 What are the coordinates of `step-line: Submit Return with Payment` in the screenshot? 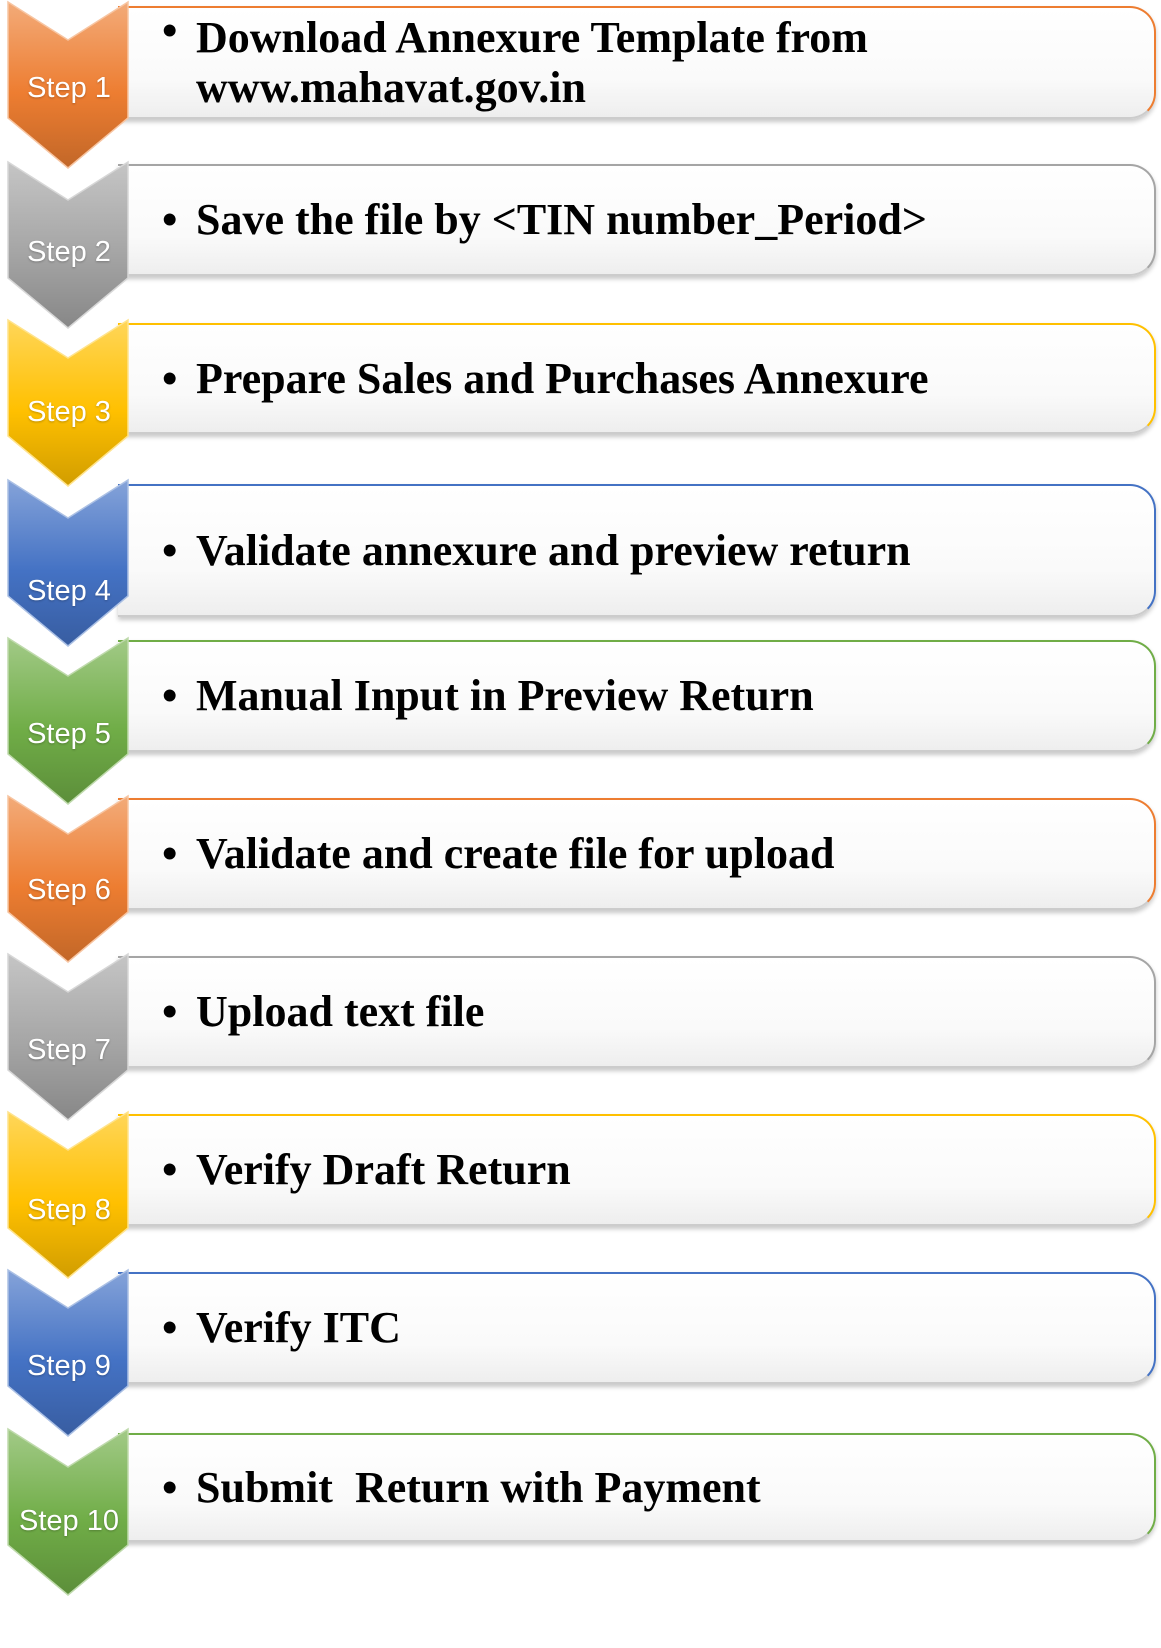 It's located at (478, 1487).